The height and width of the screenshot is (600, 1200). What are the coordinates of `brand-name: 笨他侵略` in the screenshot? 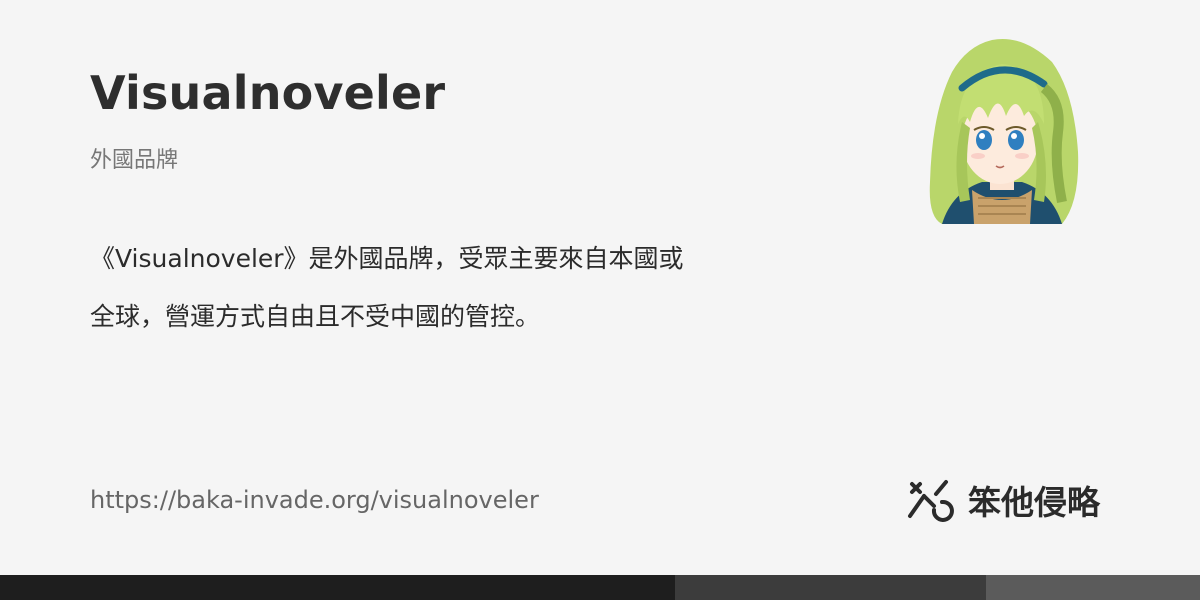 It's located at (1034, 502).